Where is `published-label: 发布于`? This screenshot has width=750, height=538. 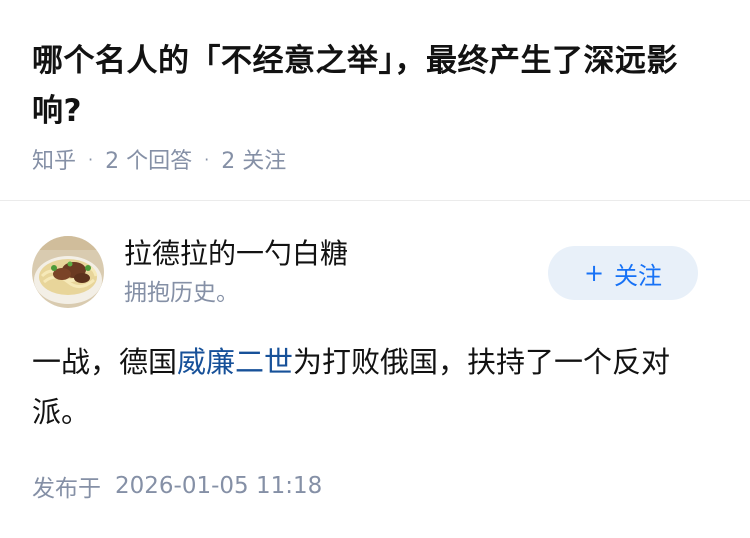
published-label: 发布于 is located at coordinates (66, 489).